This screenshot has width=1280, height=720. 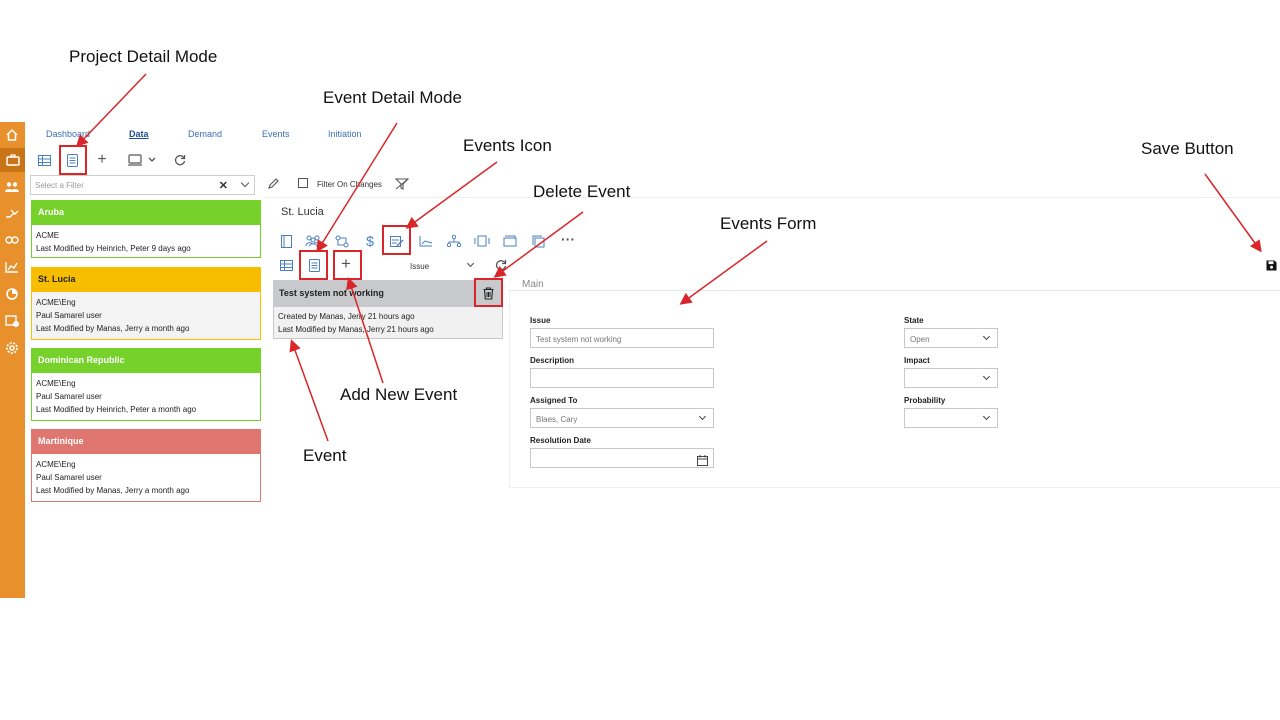 I want to click on event-detail-mode-highlight, so click(x=313, y=265).